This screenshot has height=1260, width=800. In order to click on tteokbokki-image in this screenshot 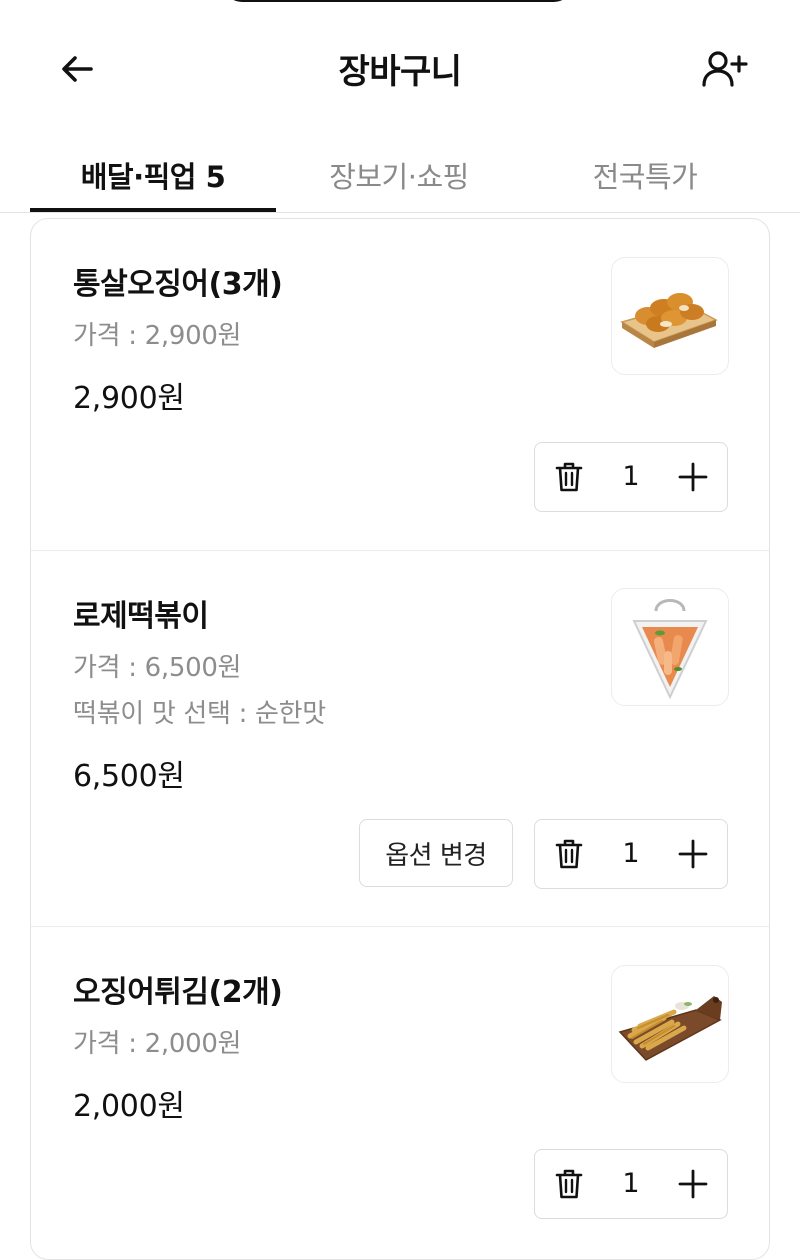, I will do `click(670, 649)`.